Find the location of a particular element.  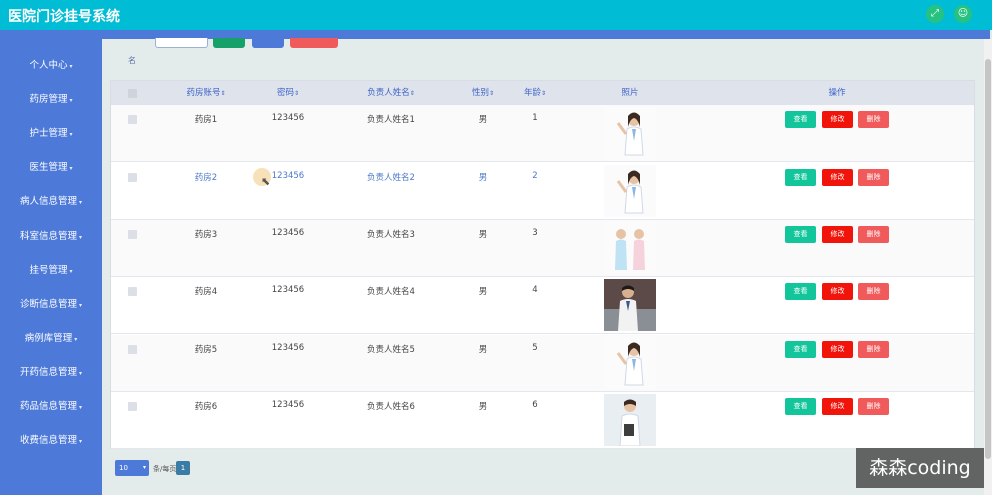

sidebar-item-registration: 挂号管理 ▾ is located at coordinates (51, 271).